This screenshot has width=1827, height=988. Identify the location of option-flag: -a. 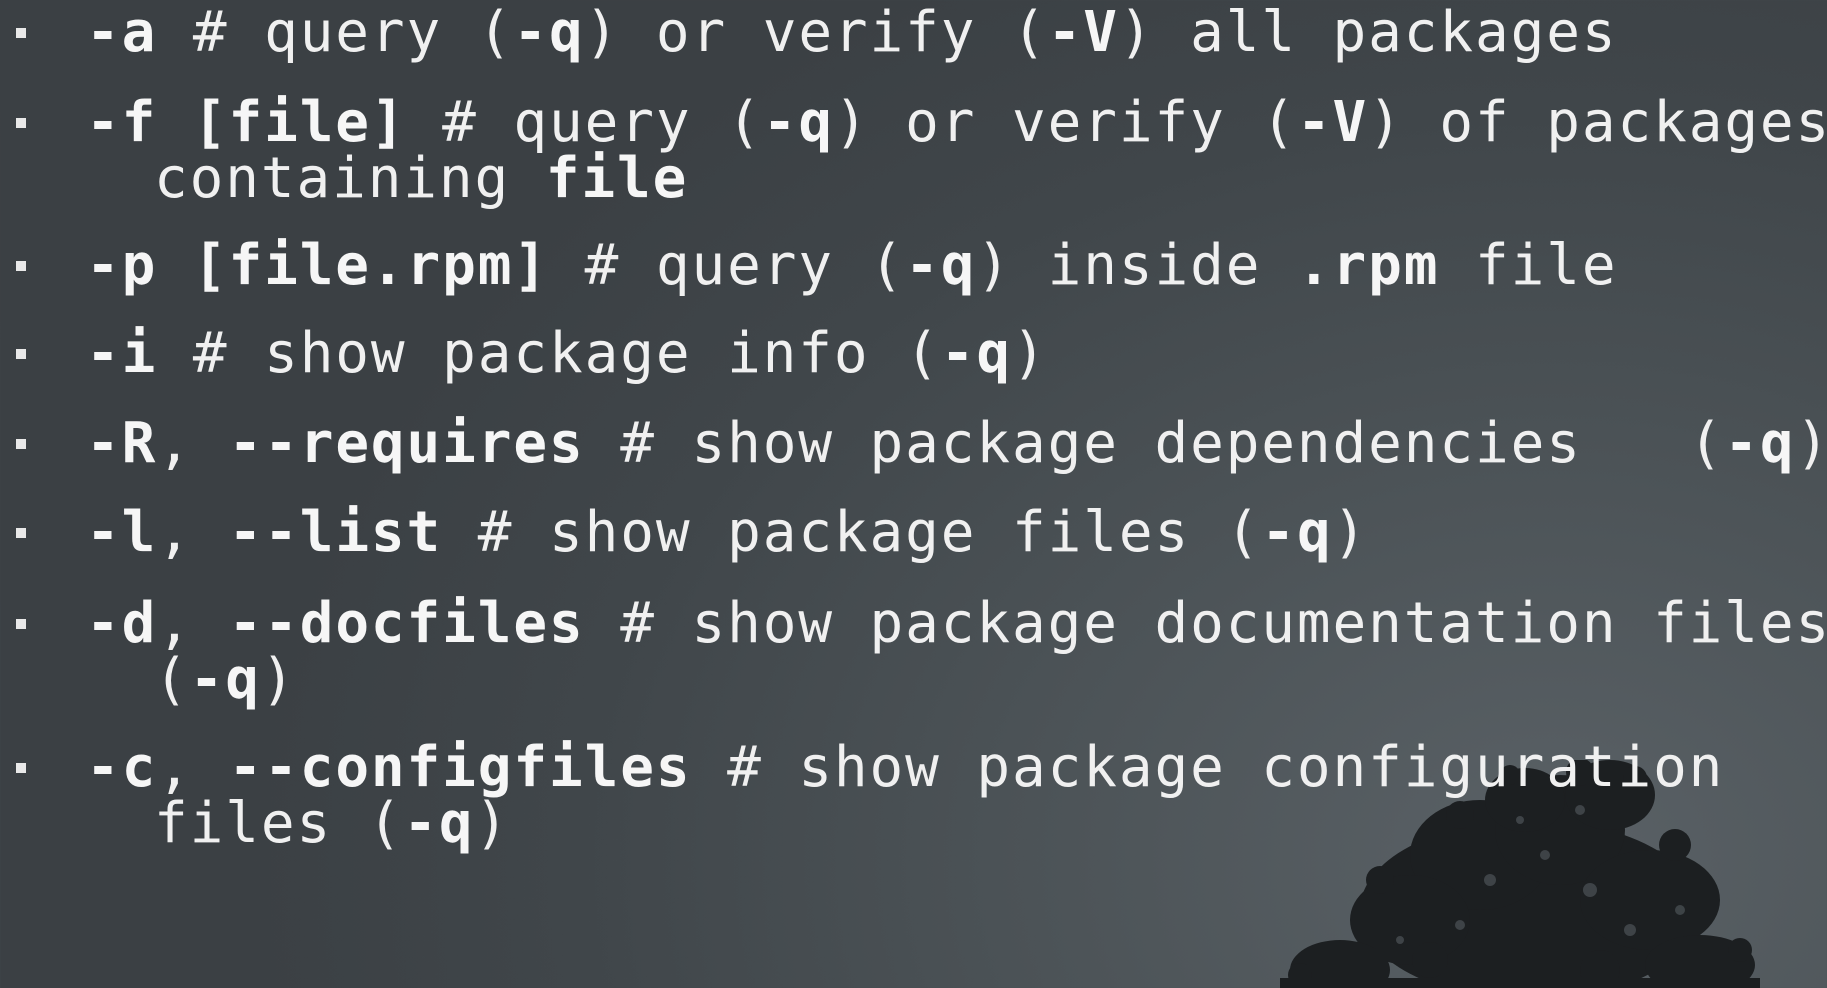
(122, 32).